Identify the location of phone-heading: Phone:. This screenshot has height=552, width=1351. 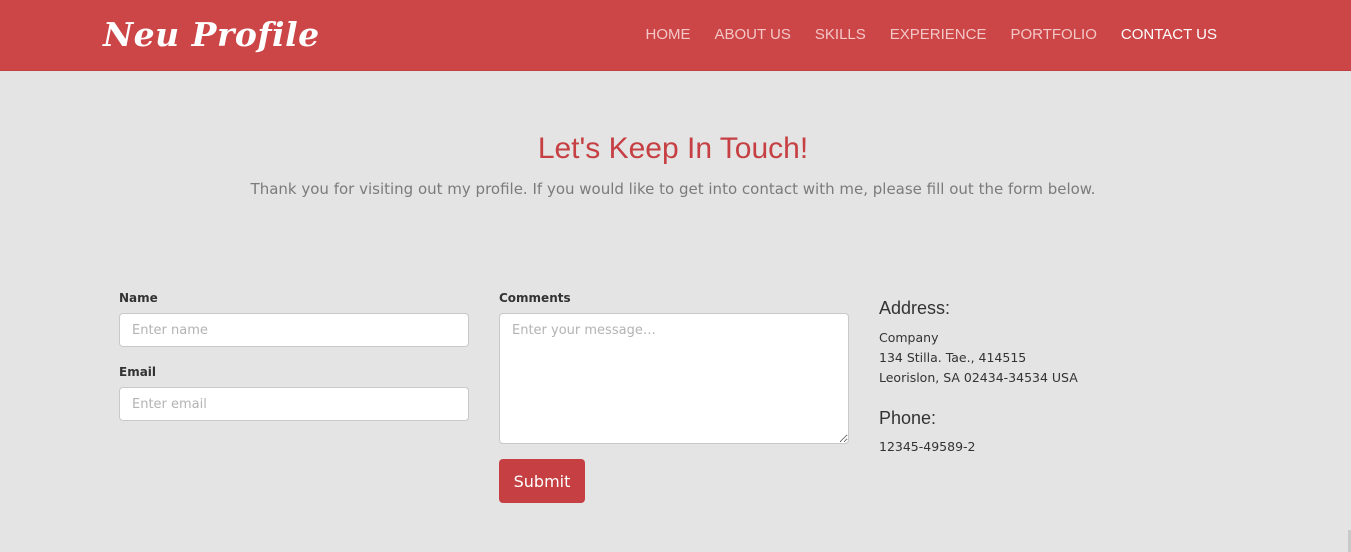
(908, 418).